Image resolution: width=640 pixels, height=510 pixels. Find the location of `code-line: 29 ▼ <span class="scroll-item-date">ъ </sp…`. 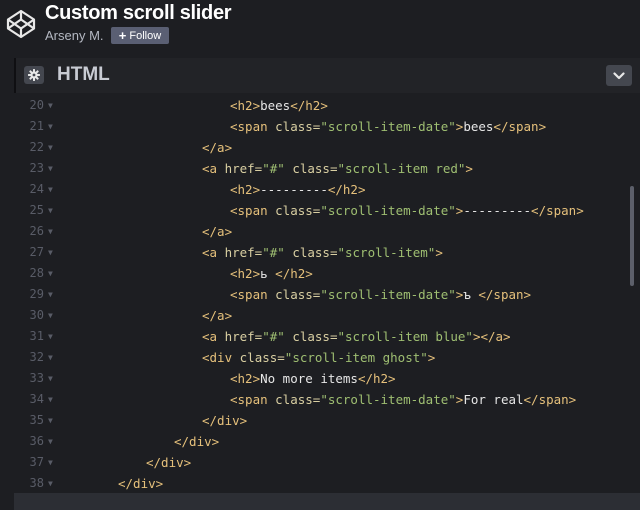

code-line: 29 ▼ <span class="scroll-item-date">ъ </sp… is located at coordinates (319, 294).